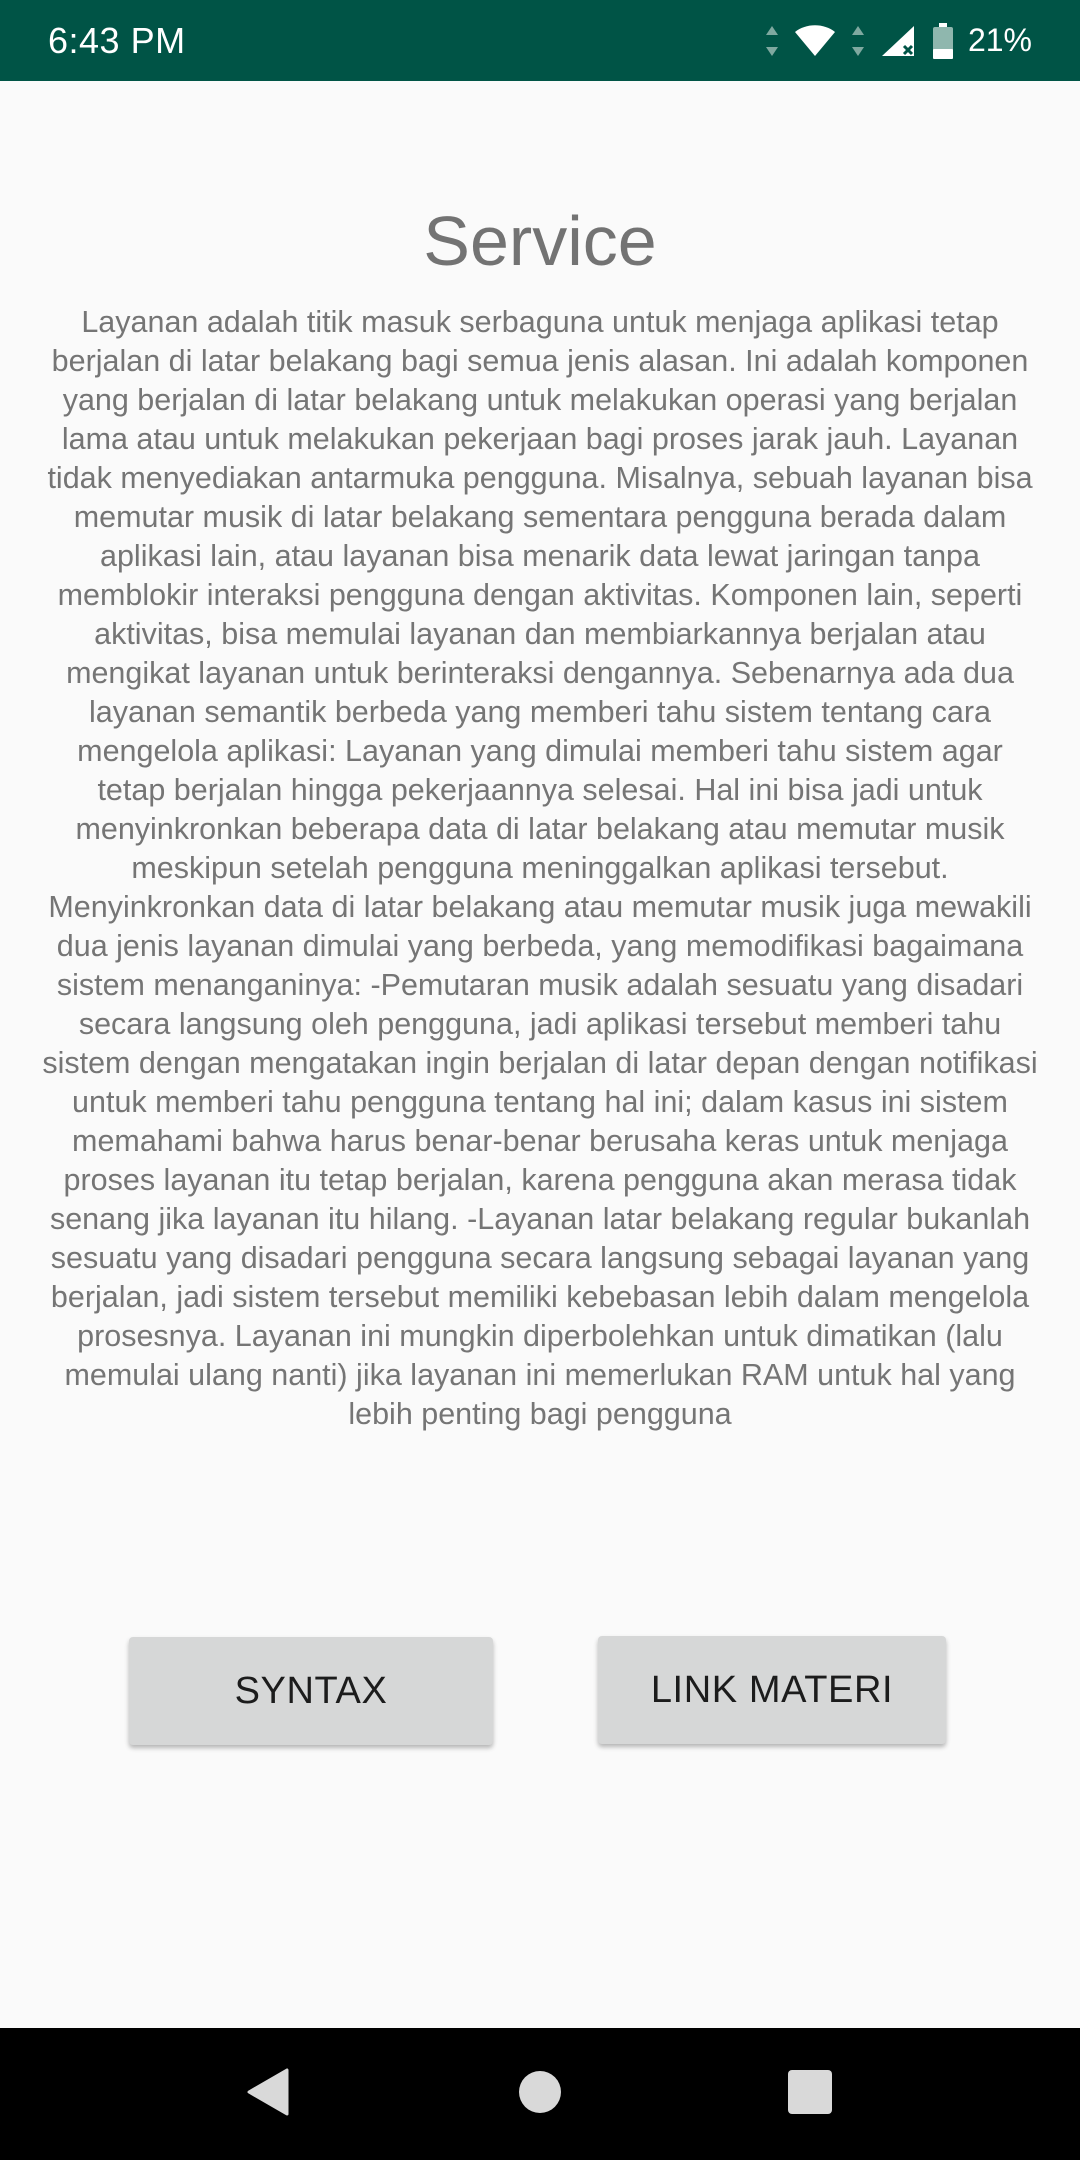 This screenshot has height=2160, width=1080. Describe the element at coordinates (943, 41) in the screenshot. I see `battery-icon` at that location.